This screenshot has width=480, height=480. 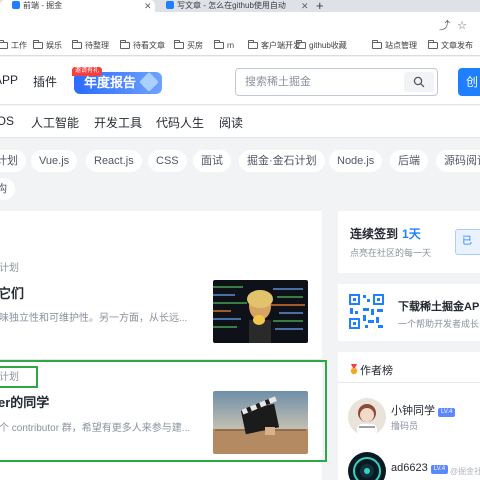 I want to click on bookmark-publish: 文章发布, so click(x=450, y=46).